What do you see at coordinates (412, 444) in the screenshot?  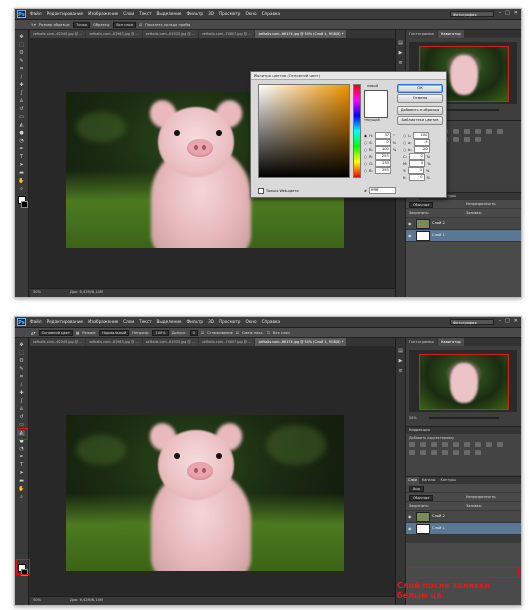 I see `brightness-icon` at bounding box center [412, 444].